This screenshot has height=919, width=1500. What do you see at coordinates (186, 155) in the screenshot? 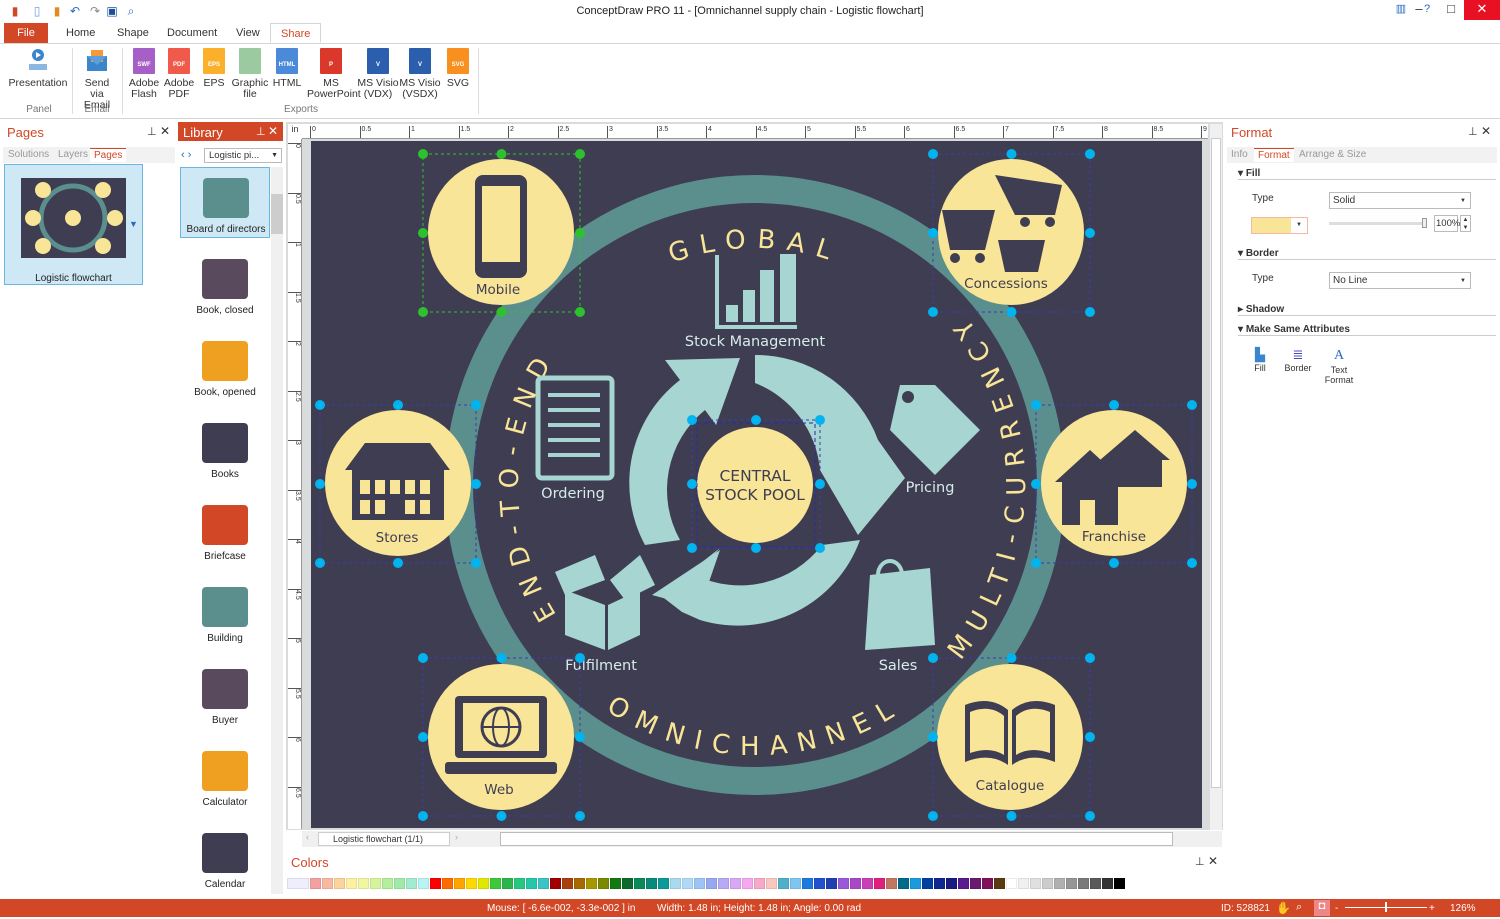
I see `library-back-icon: ‹ ›` at bounding box center [186, 155].